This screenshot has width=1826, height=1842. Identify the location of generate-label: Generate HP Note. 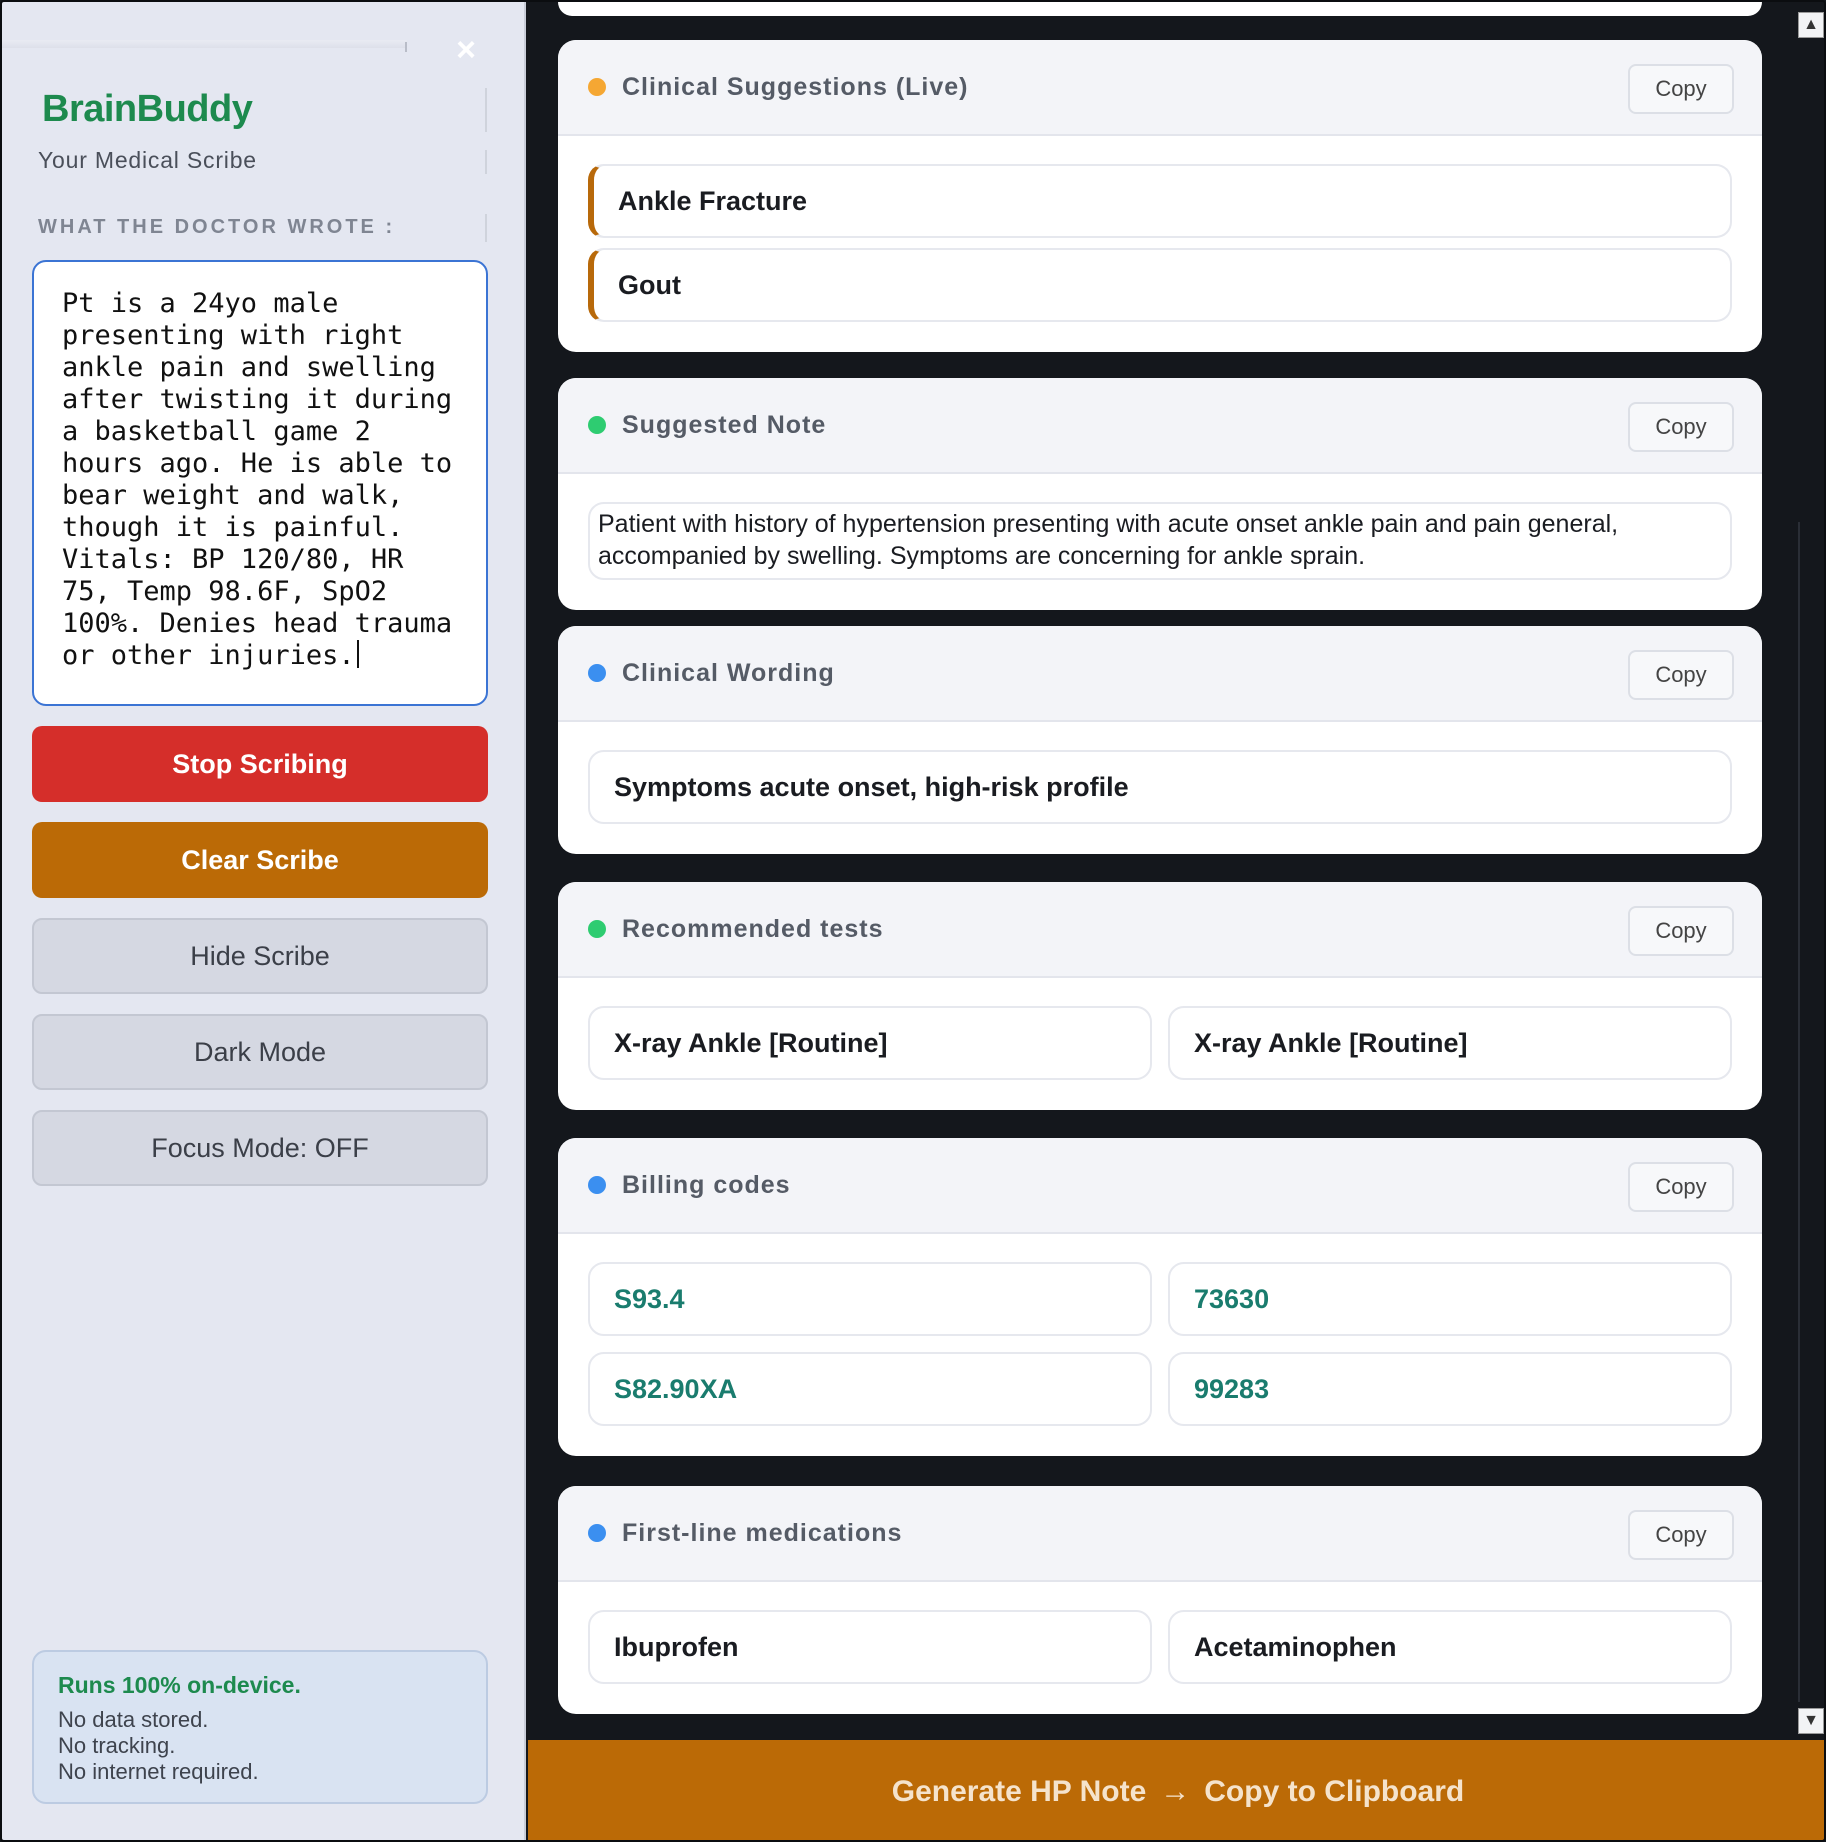
(1019, 1791).